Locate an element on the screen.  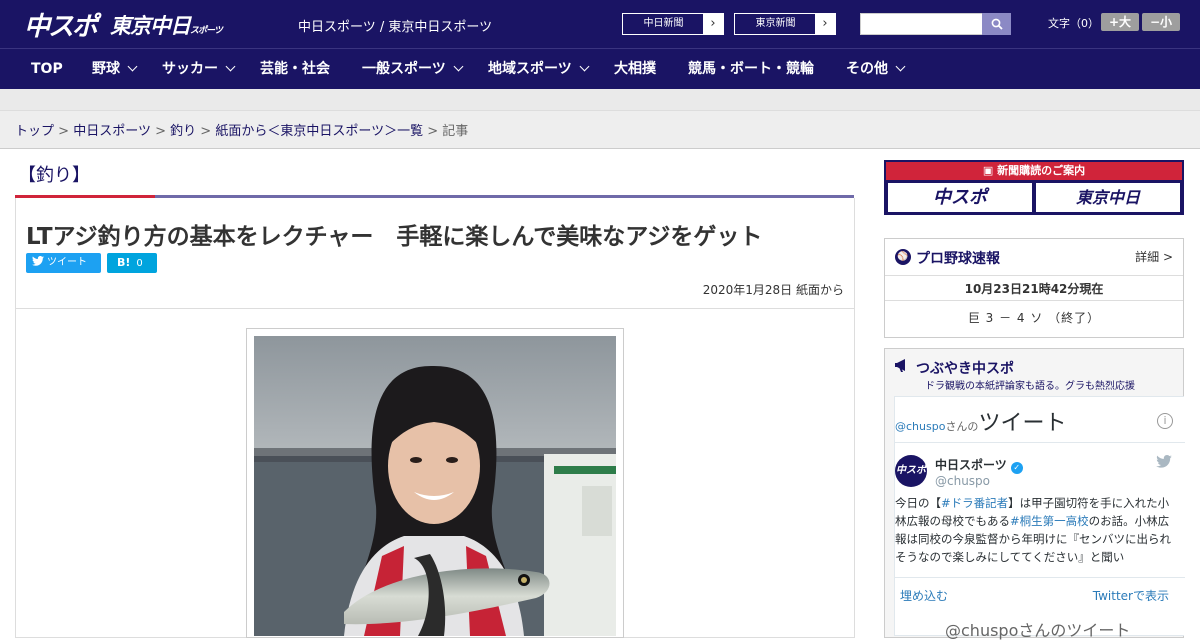
font-size-down-button: −小 is located at coordinates (1161, 22).